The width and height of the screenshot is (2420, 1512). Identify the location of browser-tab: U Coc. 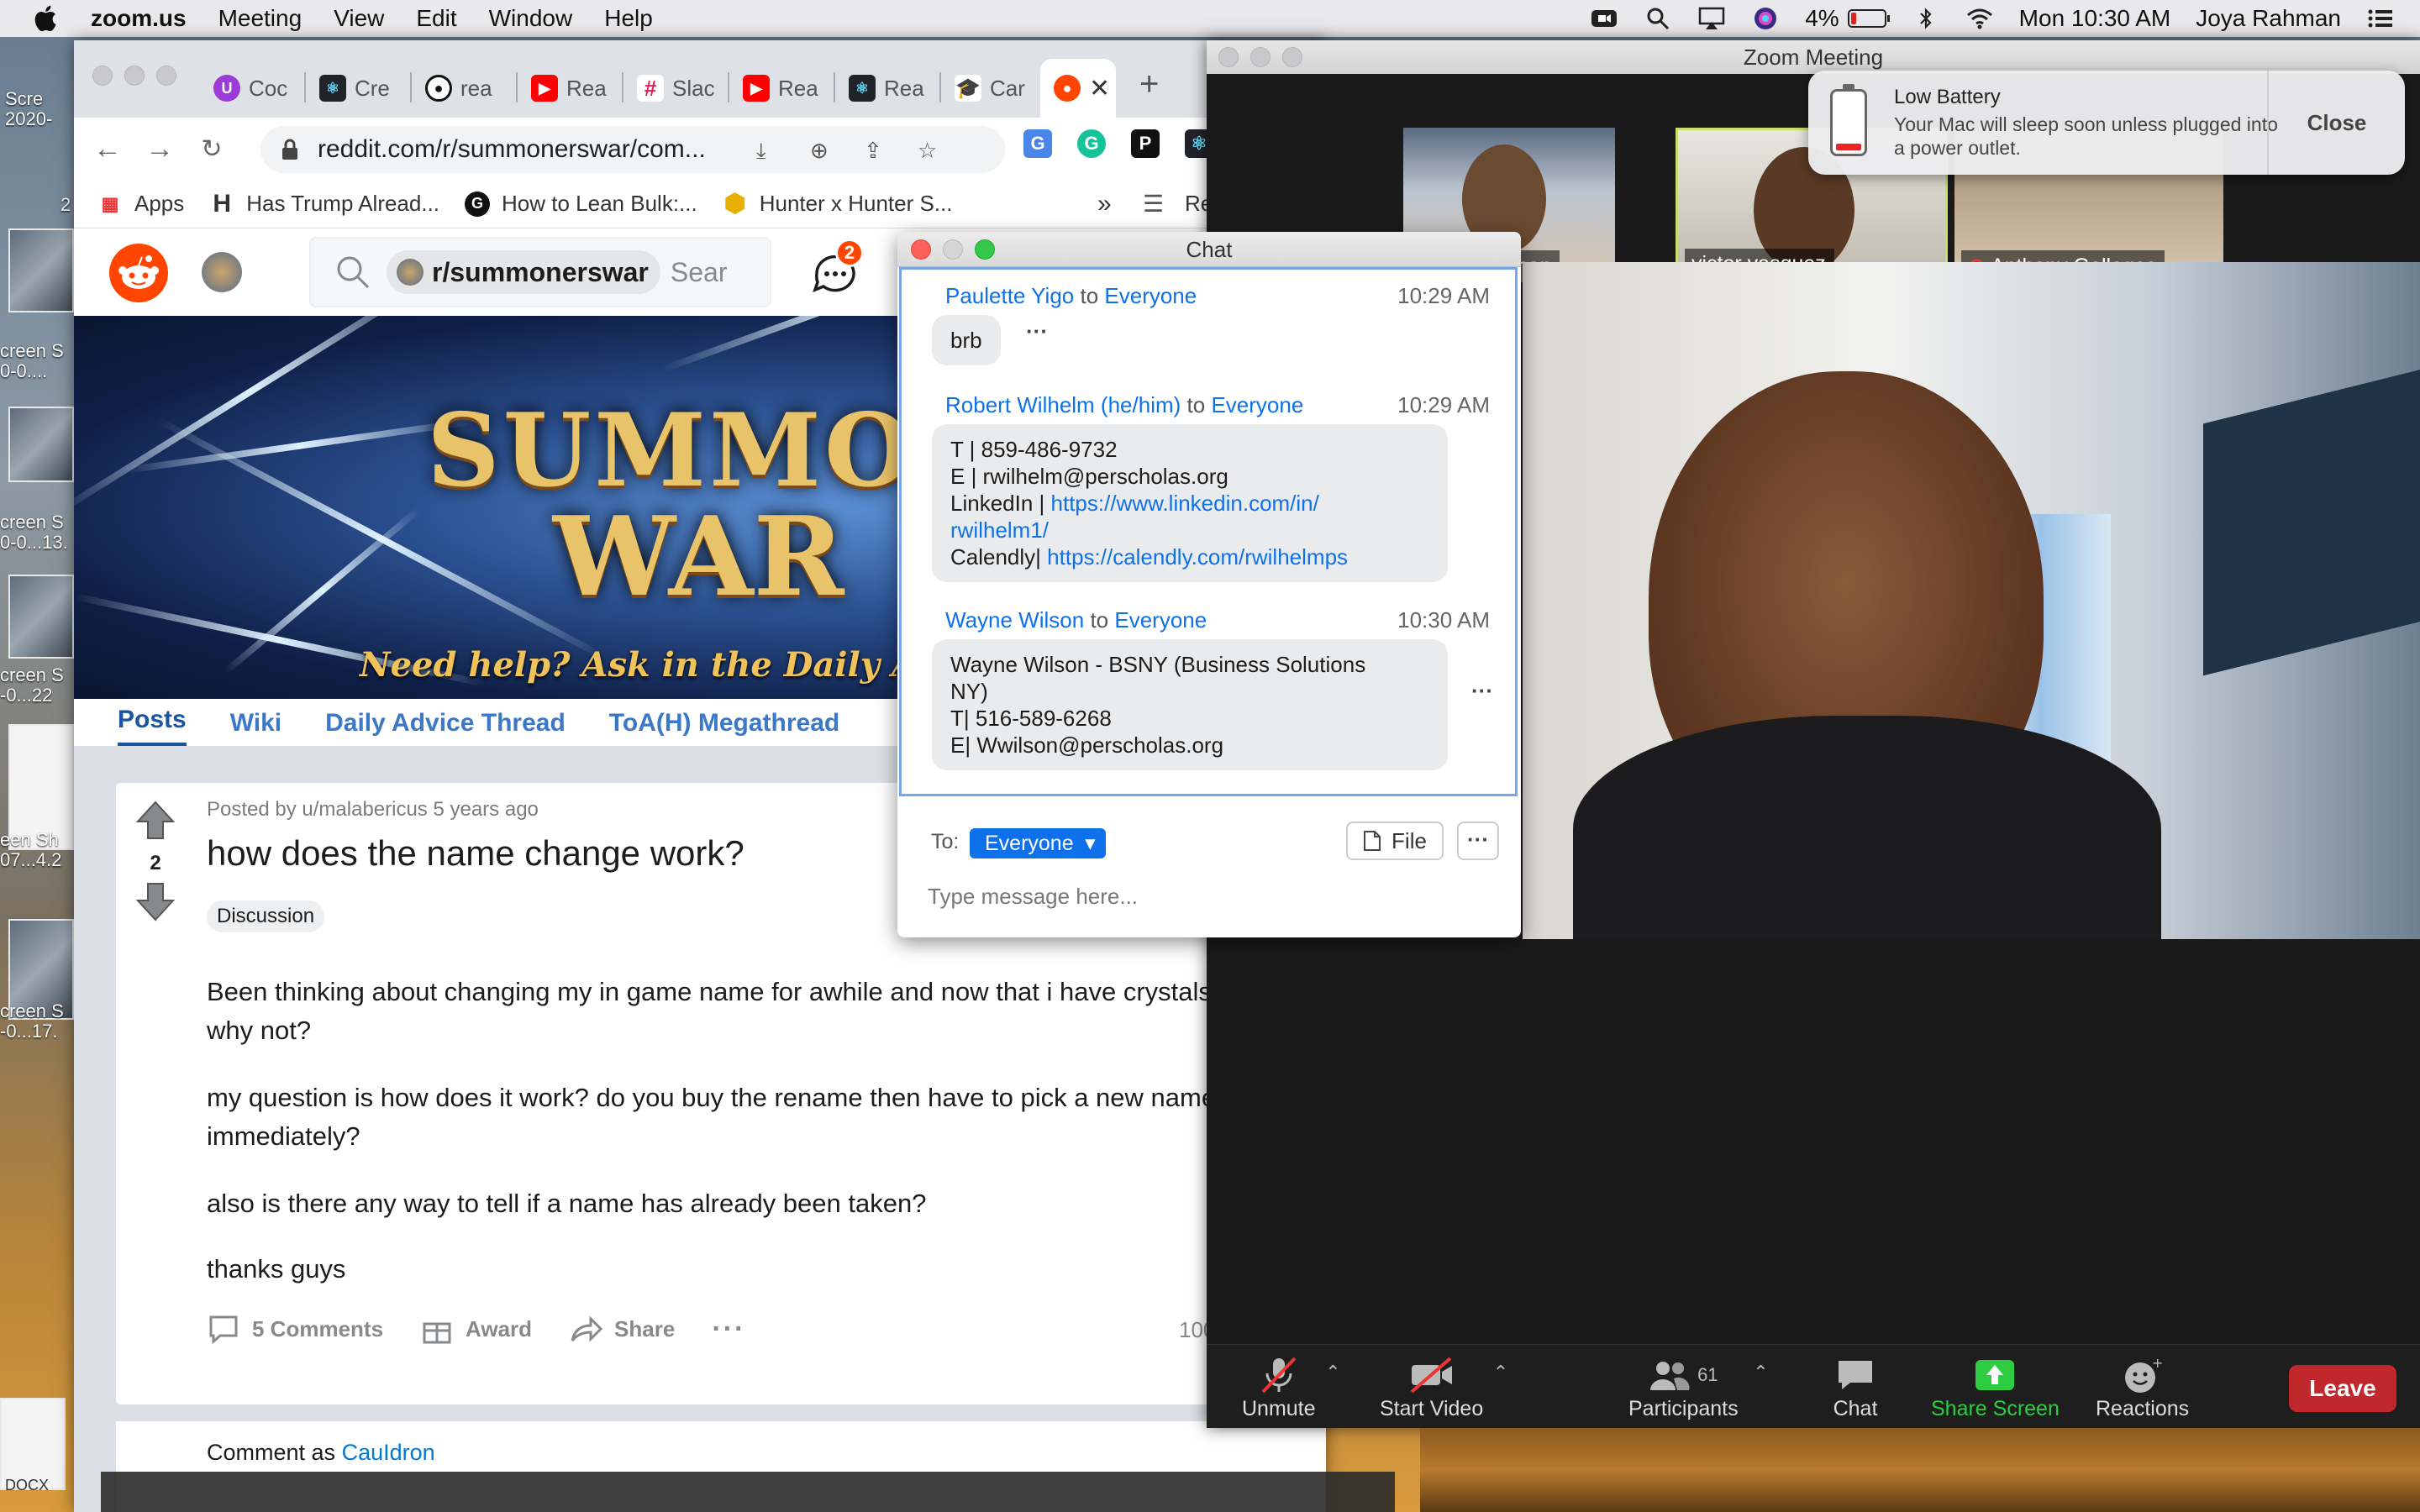
(250, 88).